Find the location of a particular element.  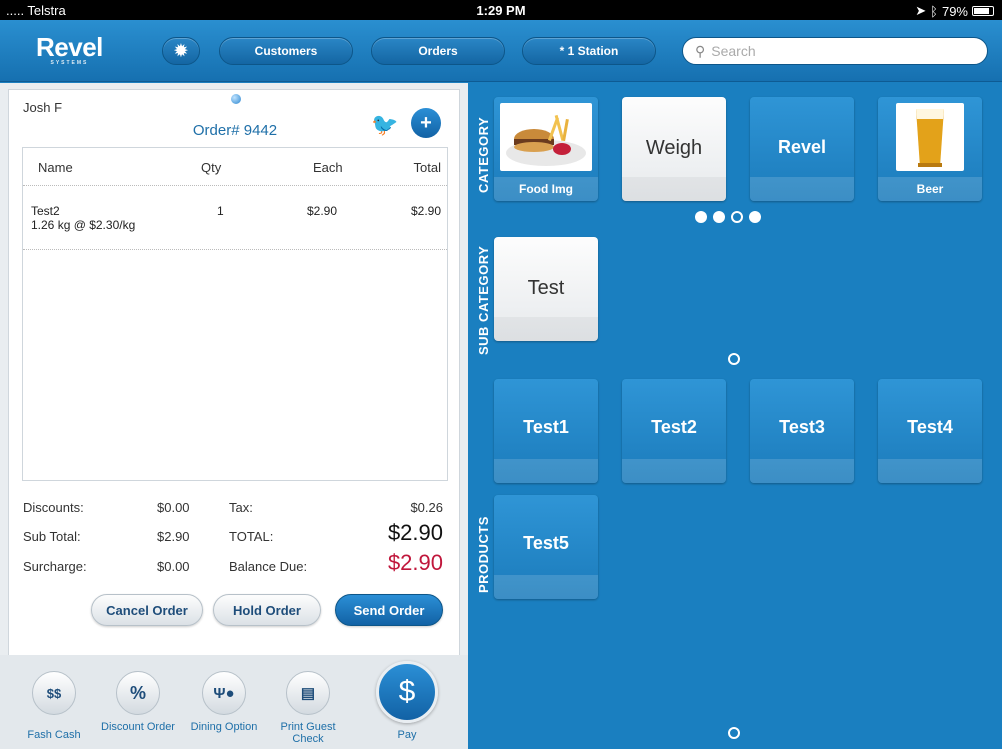

category-label: Weigh is located at coordinates (674, 148).